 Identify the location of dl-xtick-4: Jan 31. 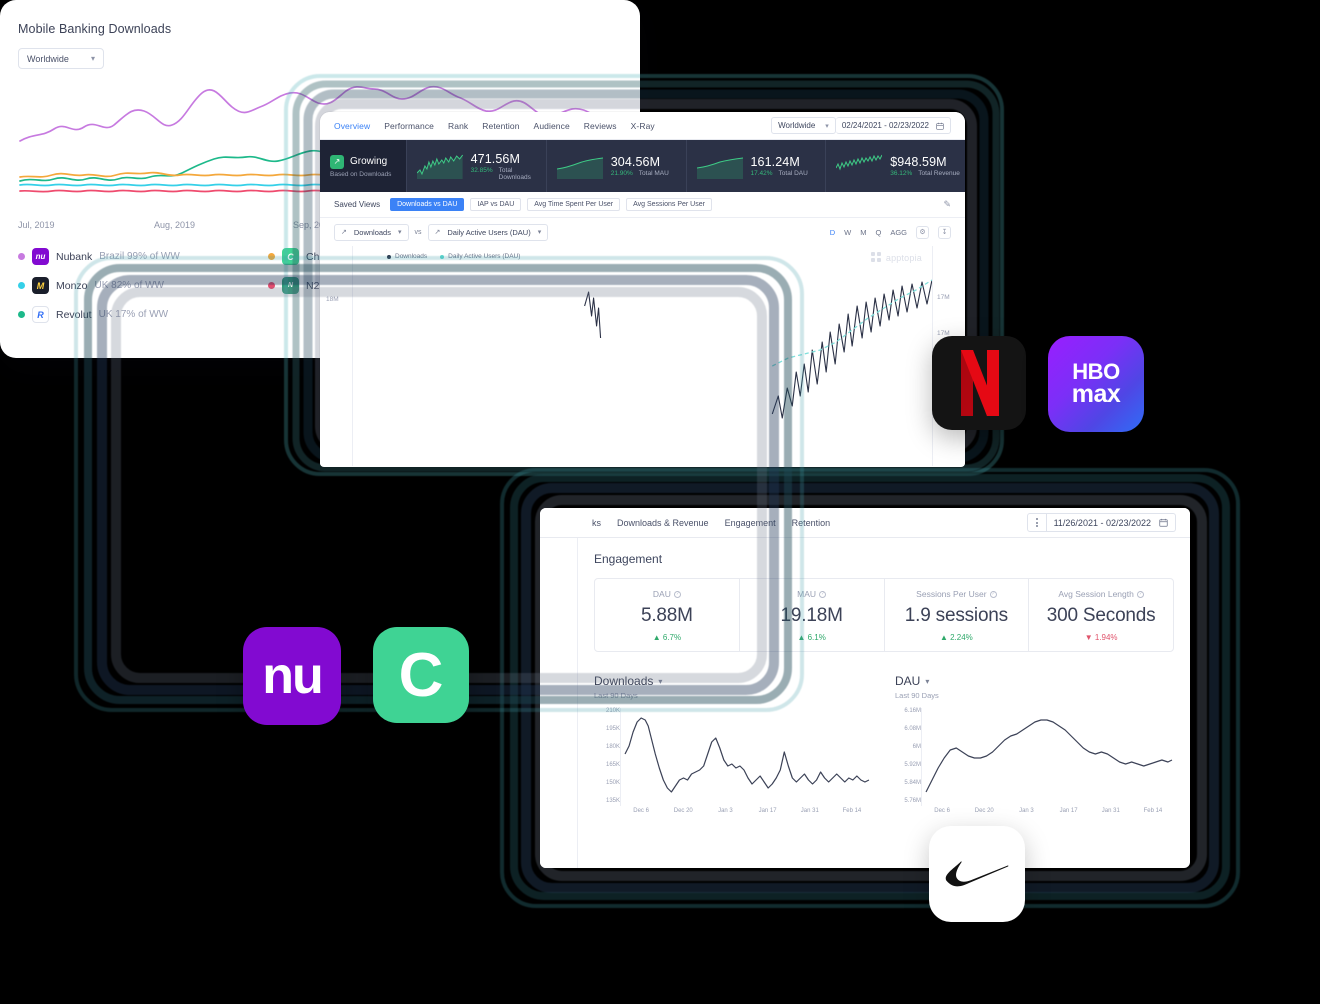
(809, 811).